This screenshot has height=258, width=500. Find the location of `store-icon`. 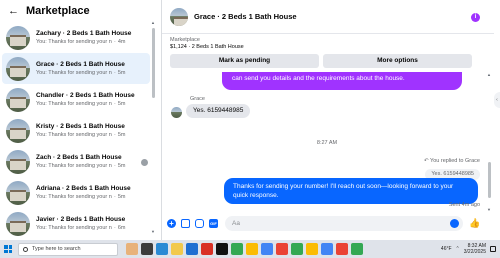

store-icon is located at coordinates (192, 249).